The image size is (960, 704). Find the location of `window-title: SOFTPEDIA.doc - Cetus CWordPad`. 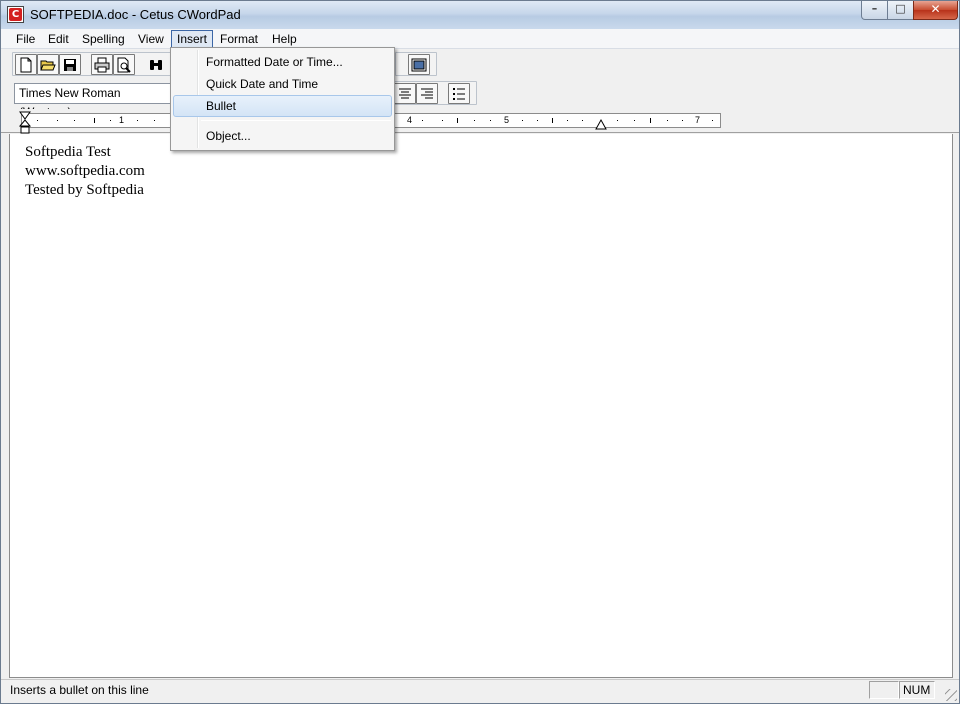

window-title: SOFTPEDIA.doc - Cetus CWordPad is located at coordinates (135, 14).